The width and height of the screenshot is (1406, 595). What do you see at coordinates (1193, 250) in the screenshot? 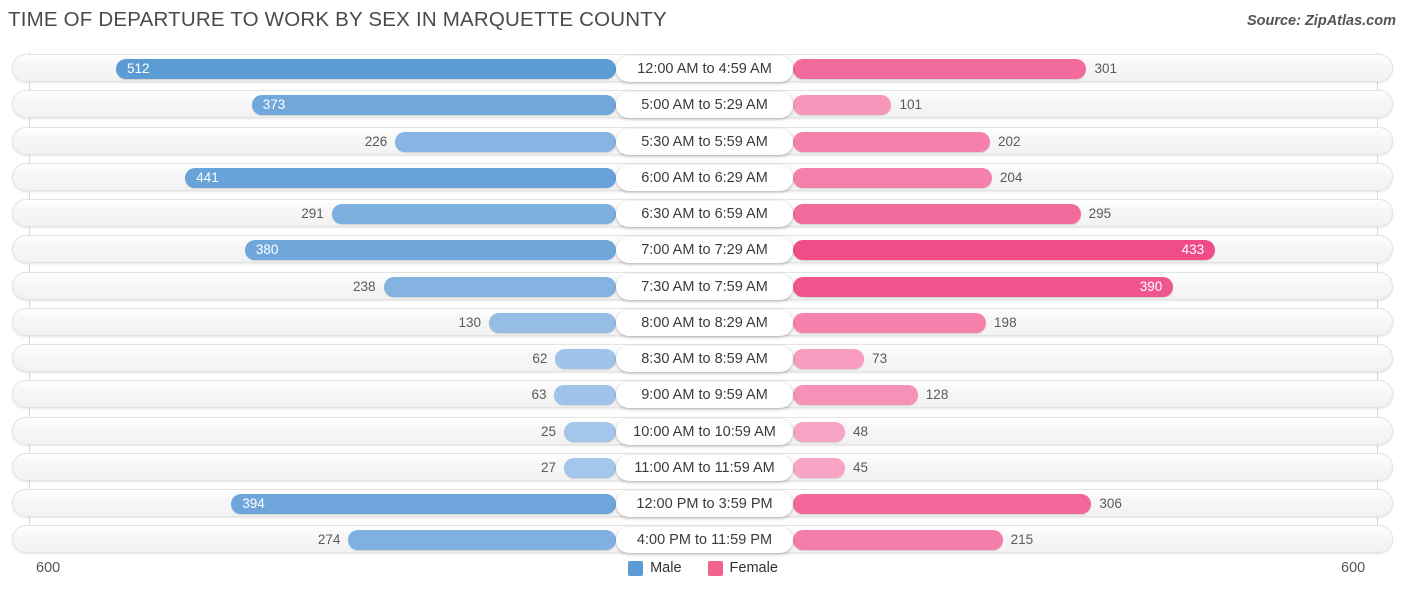
I see `bar-value-female: 433` at bounding box center [1193, 250].